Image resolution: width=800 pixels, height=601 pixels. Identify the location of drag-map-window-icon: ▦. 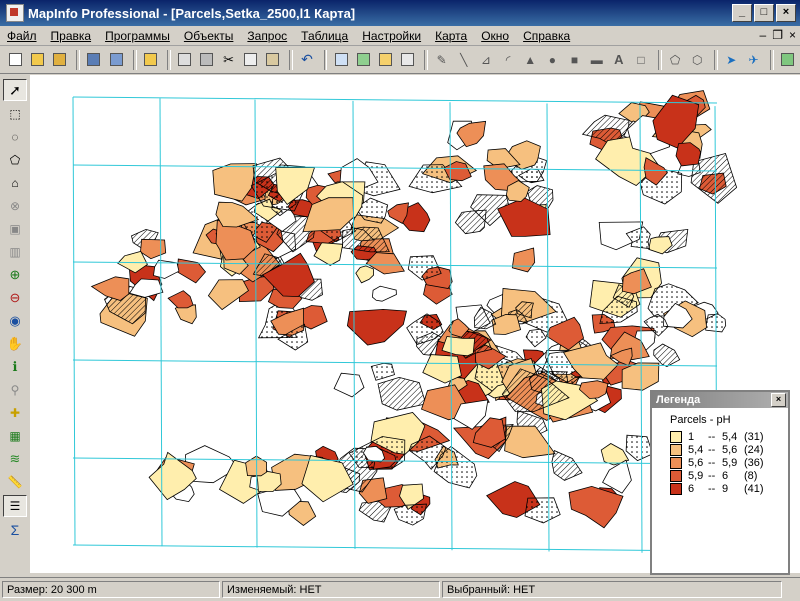
(15, 436).